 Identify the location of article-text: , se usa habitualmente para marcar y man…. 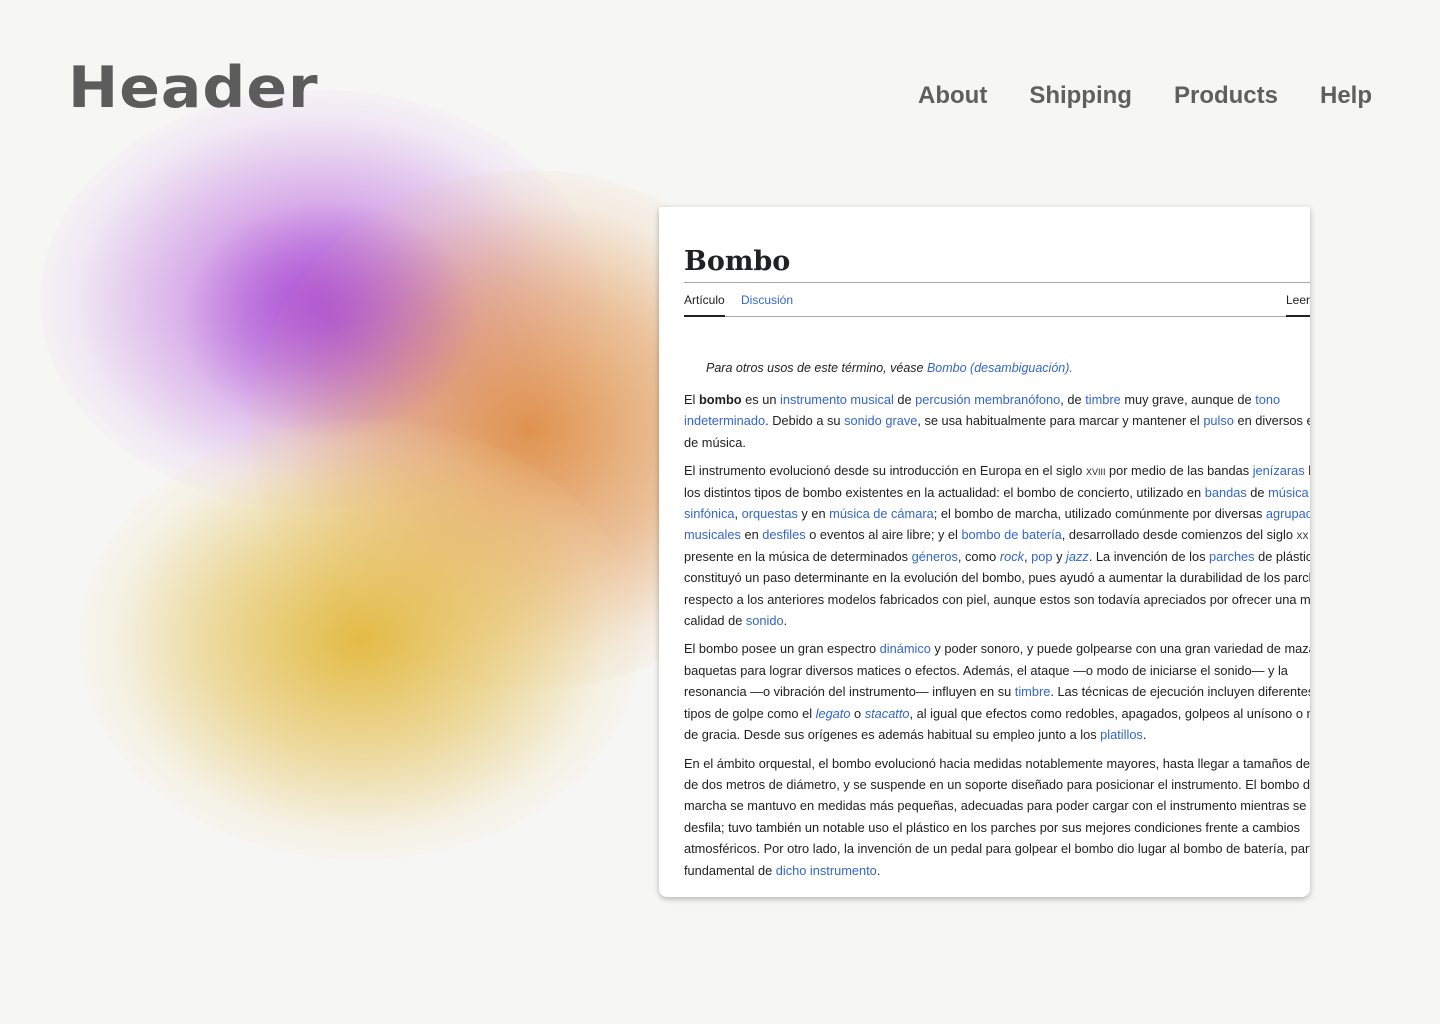
(1060, 421).